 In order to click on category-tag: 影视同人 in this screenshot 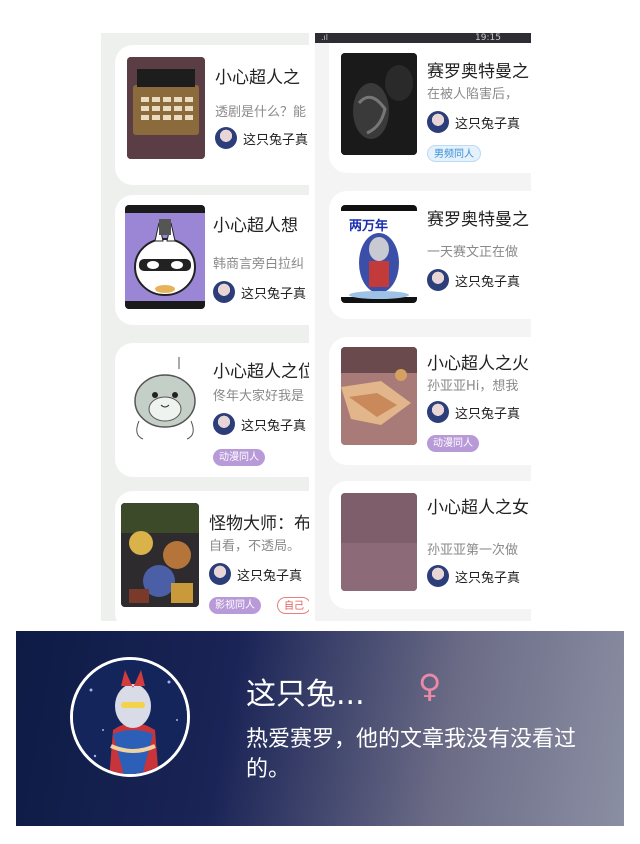, I will do `click(235, 605)`.